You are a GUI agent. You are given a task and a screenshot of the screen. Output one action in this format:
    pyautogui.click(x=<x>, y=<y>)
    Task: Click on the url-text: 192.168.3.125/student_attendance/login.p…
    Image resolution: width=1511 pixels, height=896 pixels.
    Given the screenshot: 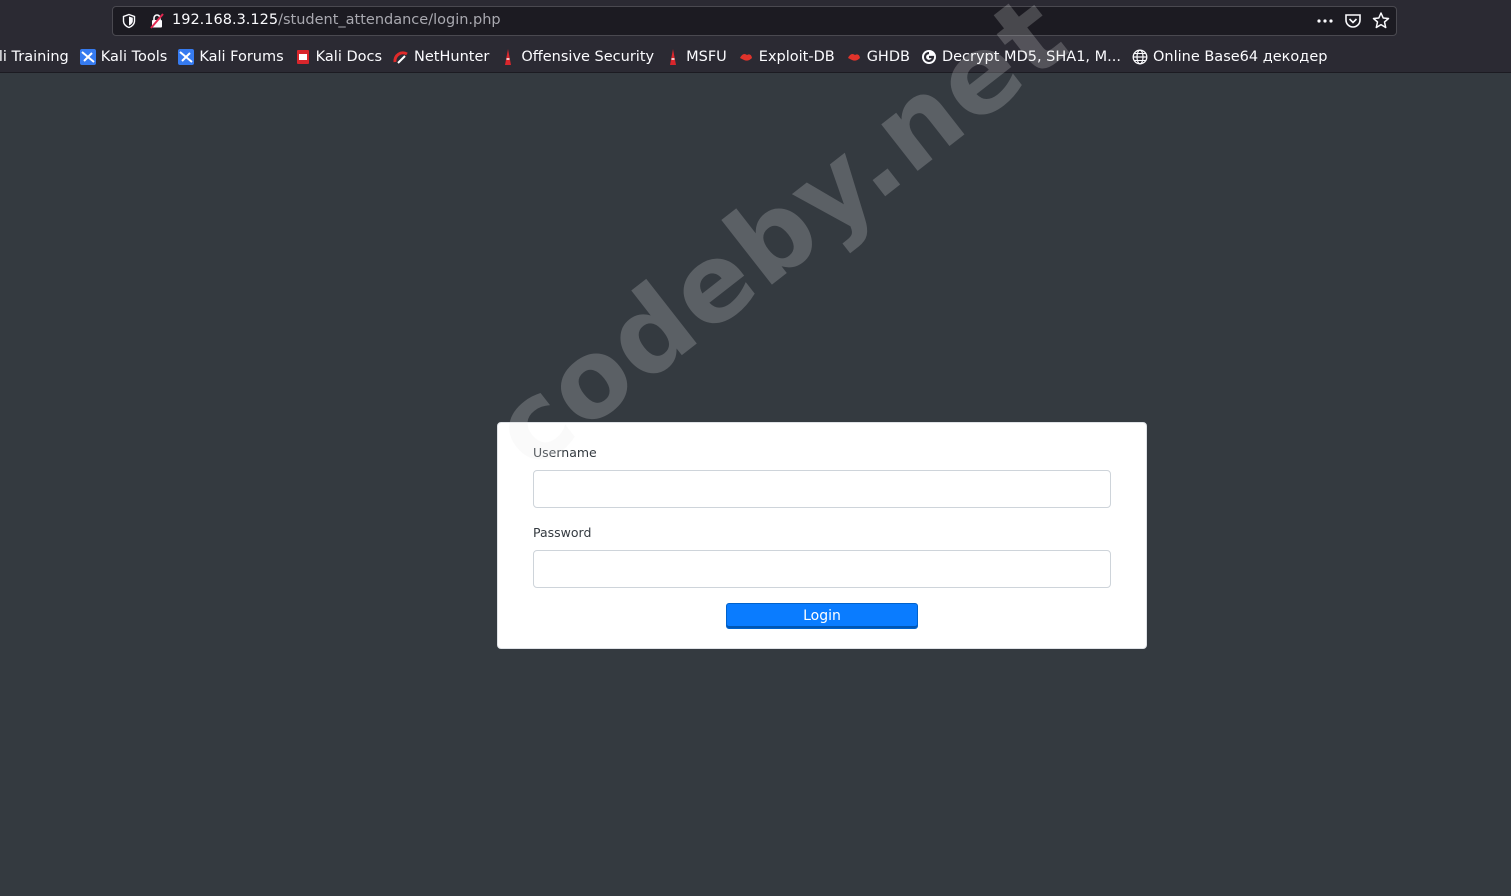 What is the action you would take?
    pyautogui.click(x=336, y=20)
    